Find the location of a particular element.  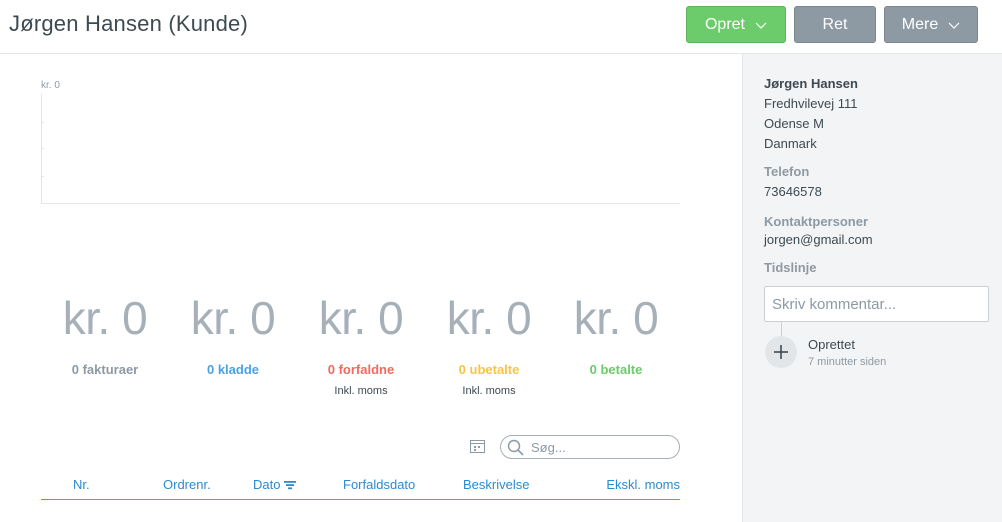

timeline-label: Tidslinje is located at coordinates (790, 267).